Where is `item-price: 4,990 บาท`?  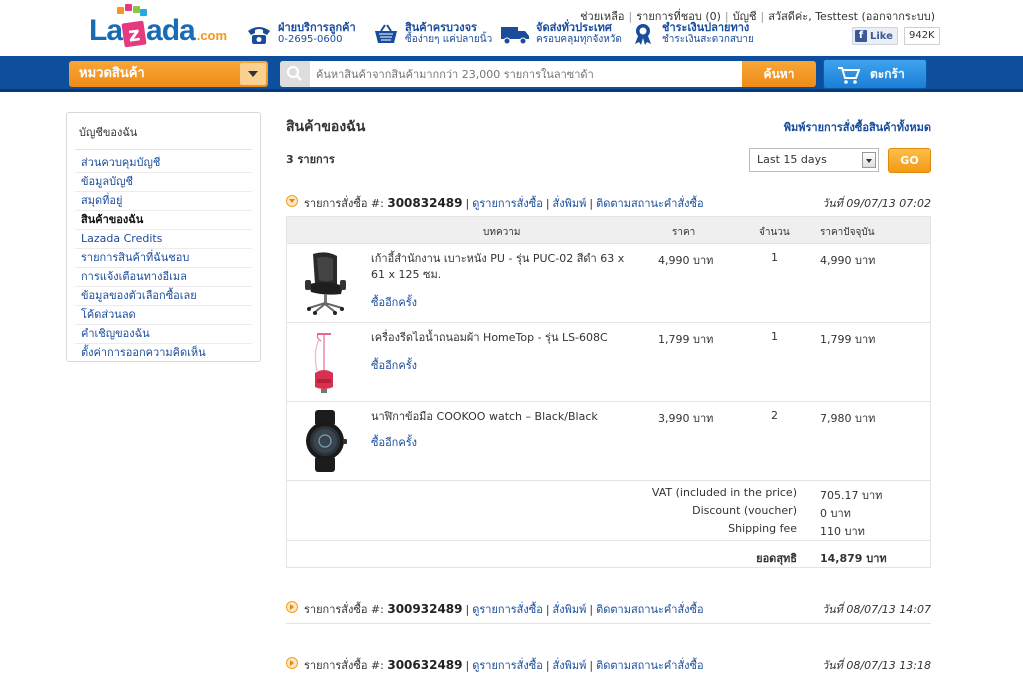 item-price: 4,990 บาท is located at coordinates (686, 260).